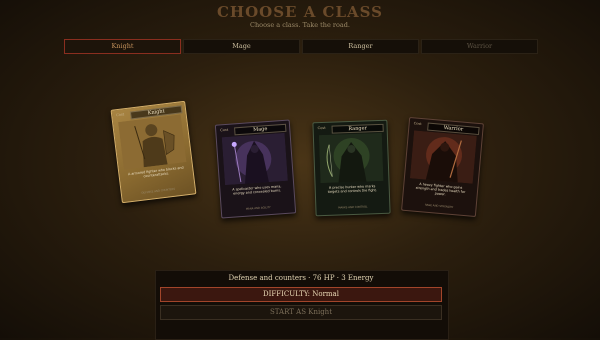 This screenshot has width=600, height=340. Describe the element at coordinates (254, 159) in the screenshot. I see `mage-portrait-icon` at that location.